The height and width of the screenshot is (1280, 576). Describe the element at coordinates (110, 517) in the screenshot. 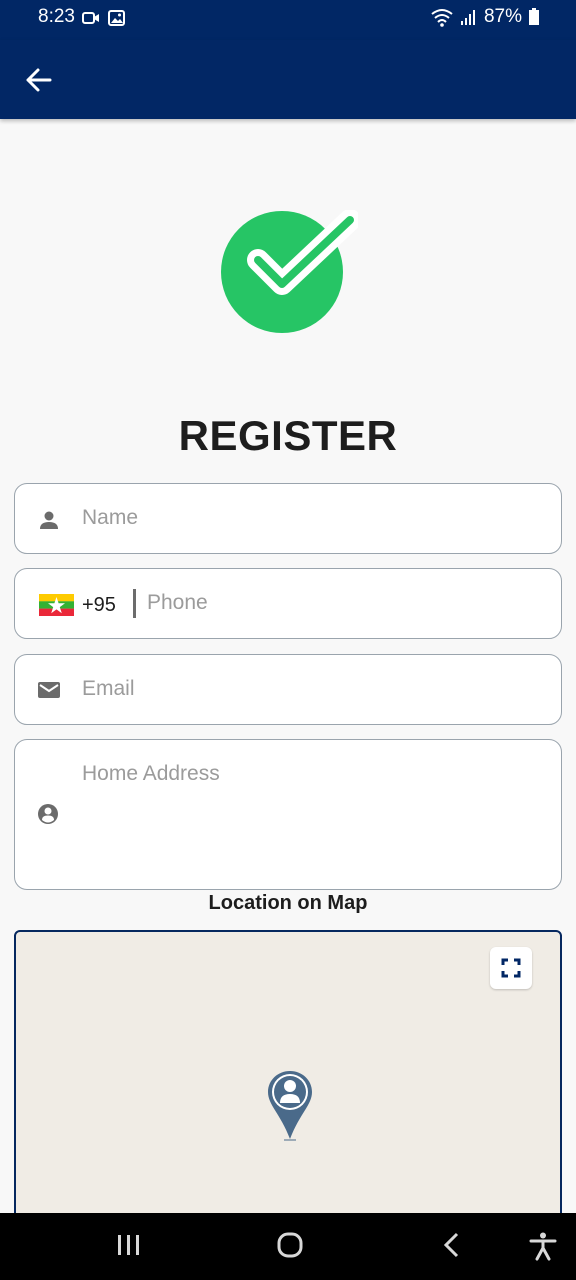

I see `name-placeholder: Name` at that location.